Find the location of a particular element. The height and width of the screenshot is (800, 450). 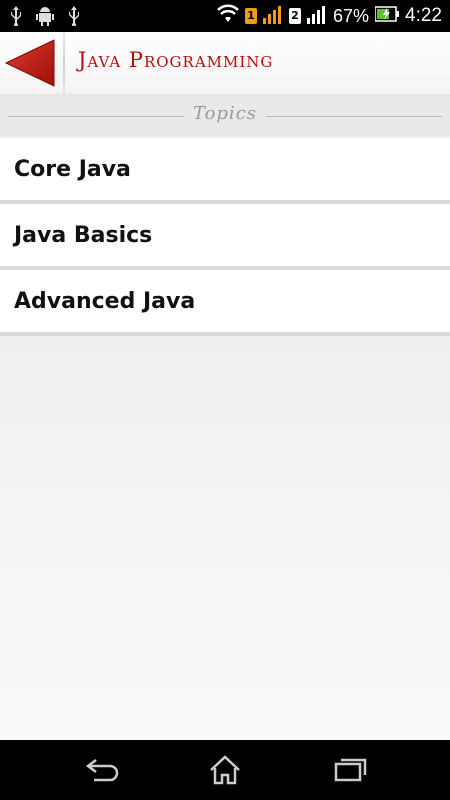

app-title: Java Programming is located at coordinates (176, 60).